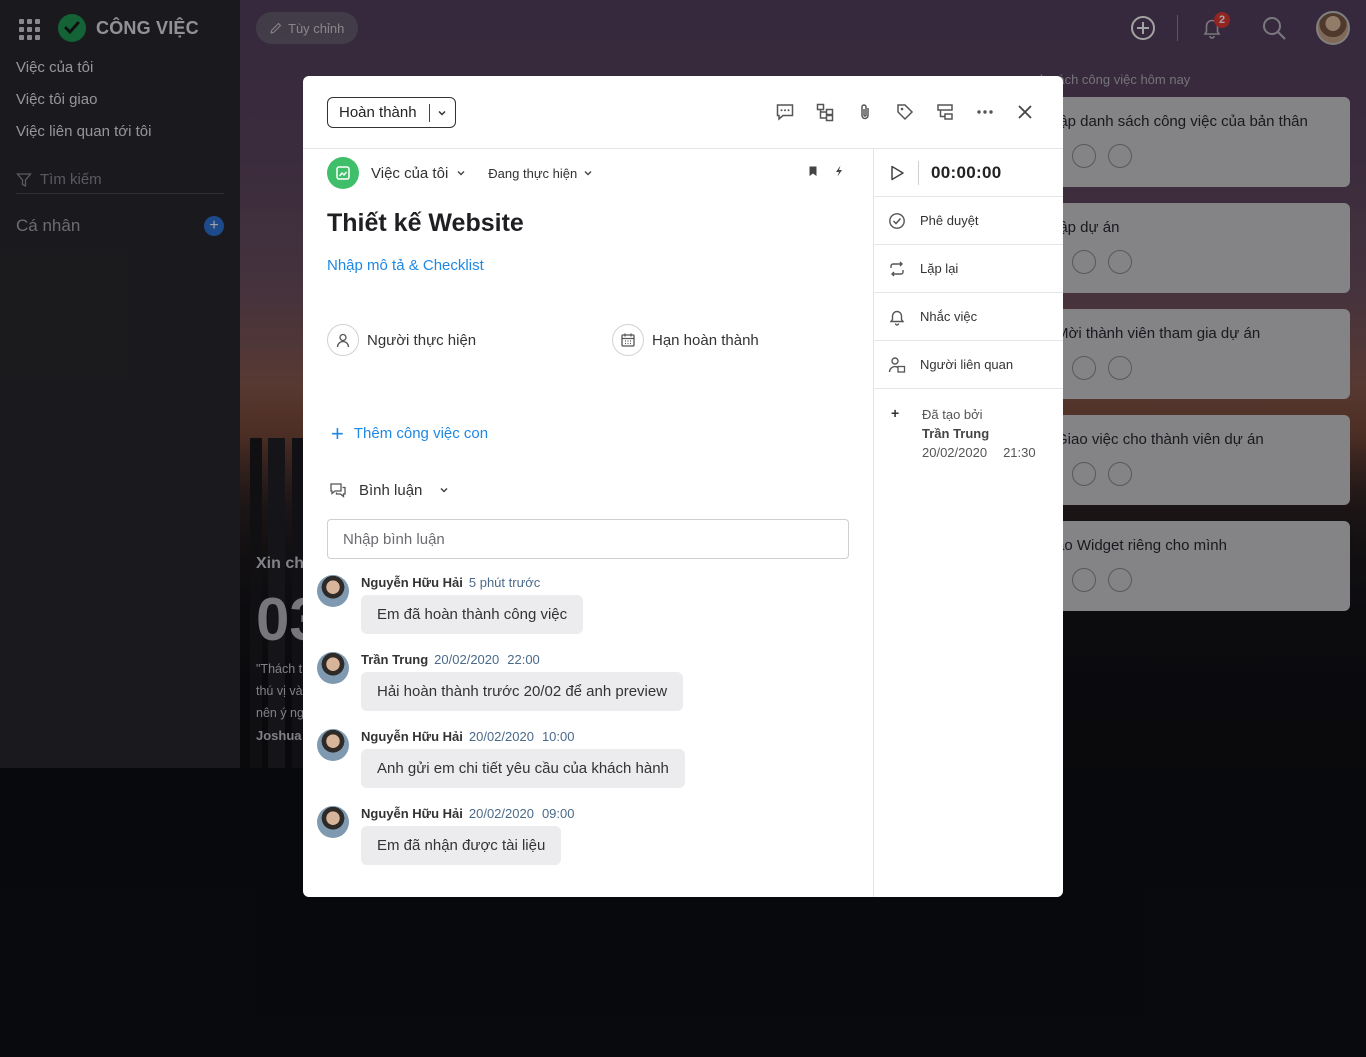  I want to click on comment-author: Nguyễn Hữu Hải 20/02/2020 10:00, so click(468, 736).